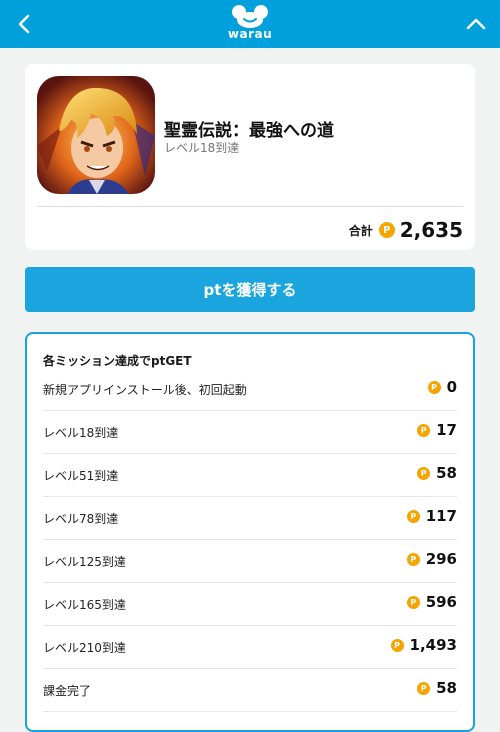  I want to click on chevron-left-icon, so click(24, 24).